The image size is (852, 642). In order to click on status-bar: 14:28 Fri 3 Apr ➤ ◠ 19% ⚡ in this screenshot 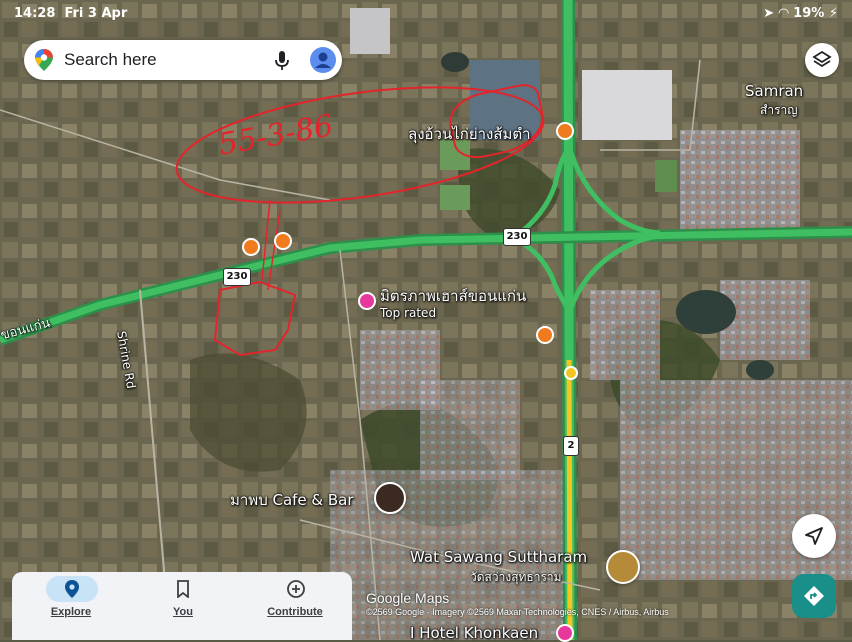, I will do `click(426, 14)`.